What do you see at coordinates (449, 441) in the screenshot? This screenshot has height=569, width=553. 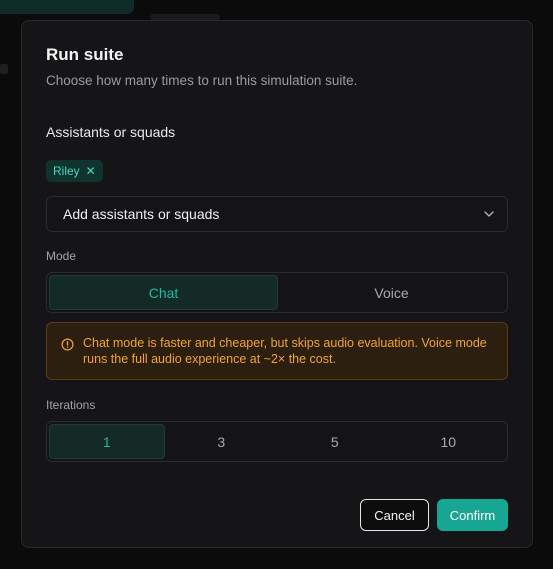 I see `iteration-option-10: 10` at bounding box center [449, 441].